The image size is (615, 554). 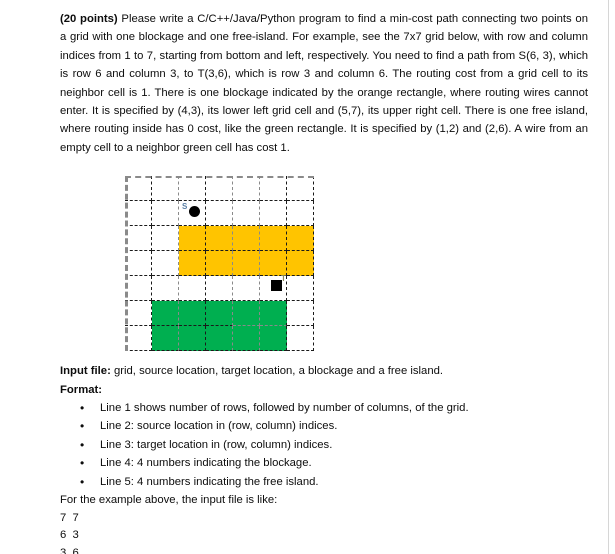 What do you see at coordinates (69, 550) in the screenshot?
I see `example-file-line: 3 6` at bounding box center [69, 550].